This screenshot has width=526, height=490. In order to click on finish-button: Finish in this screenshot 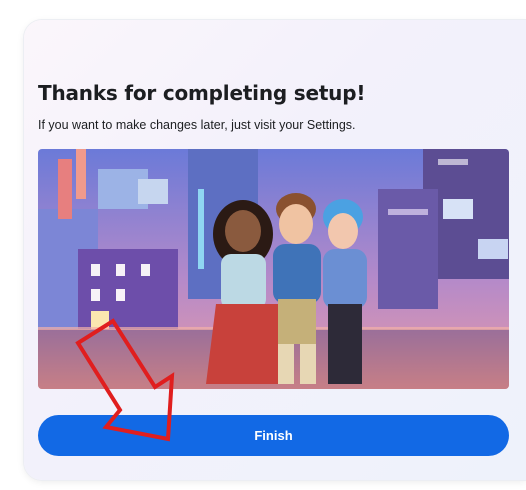, I will do `click(273, 435)`.